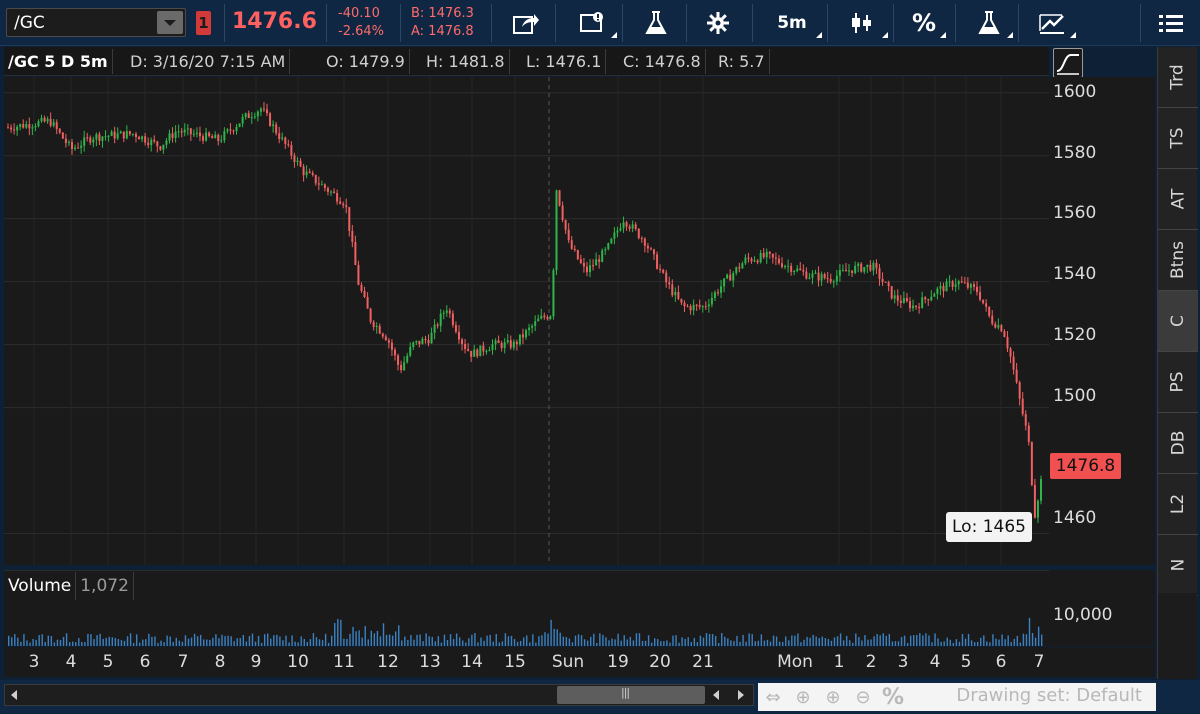  I want to click on side-tab-at: AT, so click(1178, 199).